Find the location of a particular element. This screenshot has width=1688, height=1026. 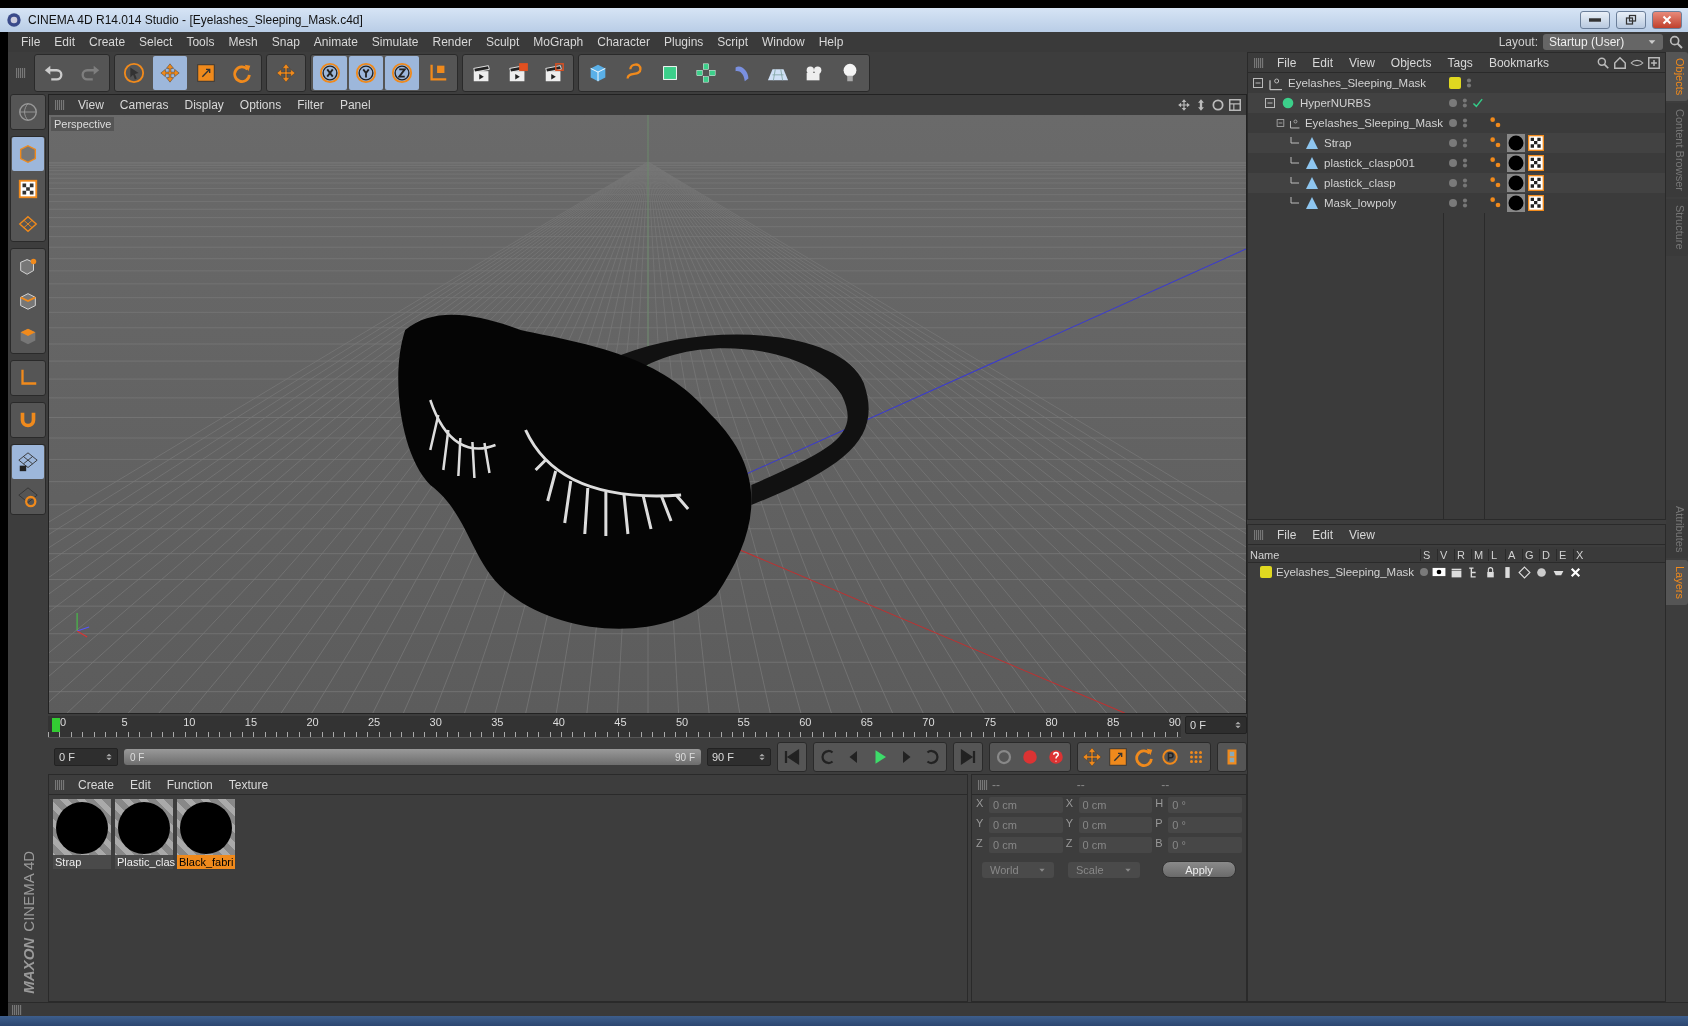

menu-item: Bookmarks is located at coordinates (1518, 62).